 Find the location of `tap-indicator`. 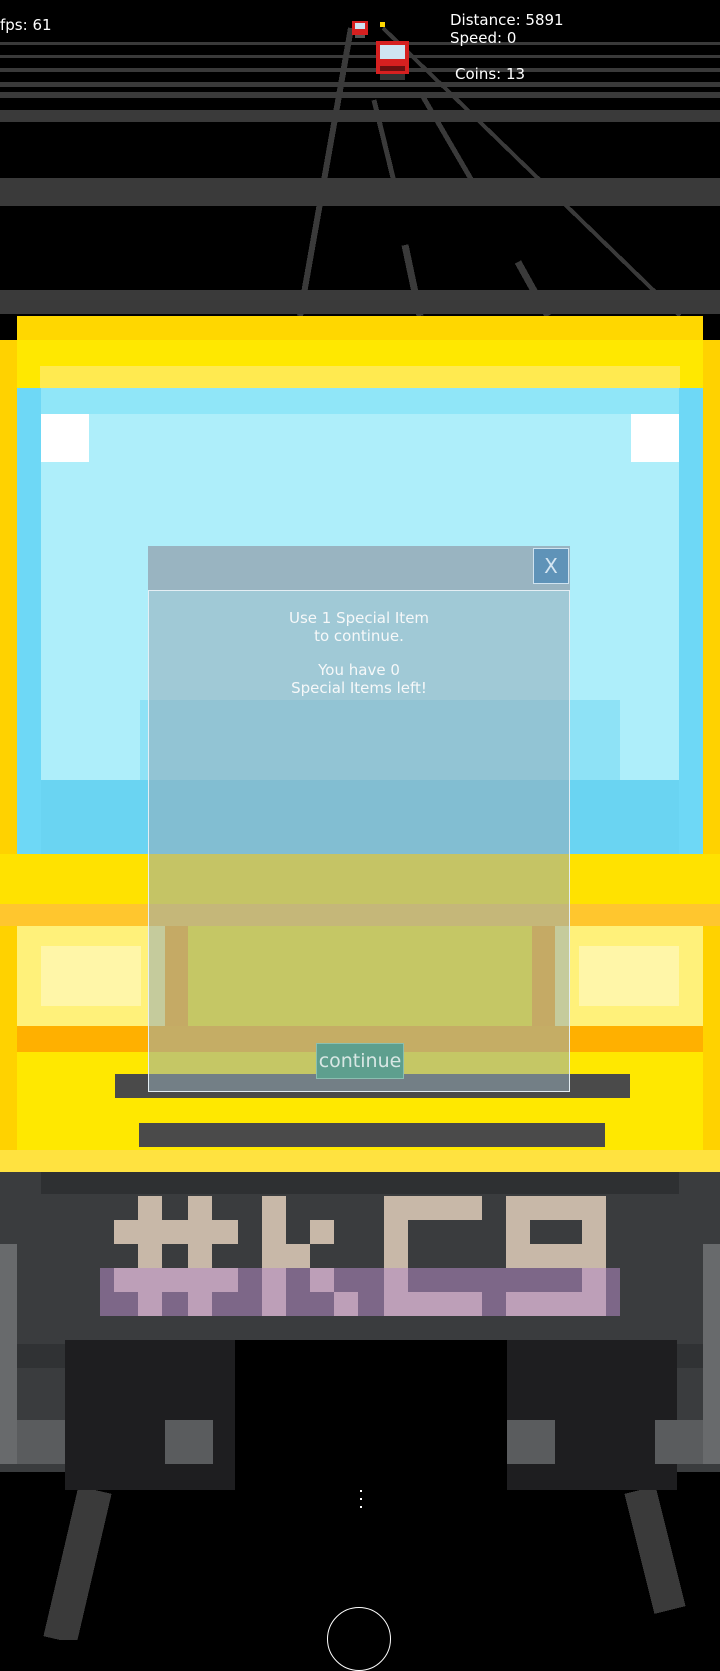

tap-indicator is located at coordinates (361, 1499).